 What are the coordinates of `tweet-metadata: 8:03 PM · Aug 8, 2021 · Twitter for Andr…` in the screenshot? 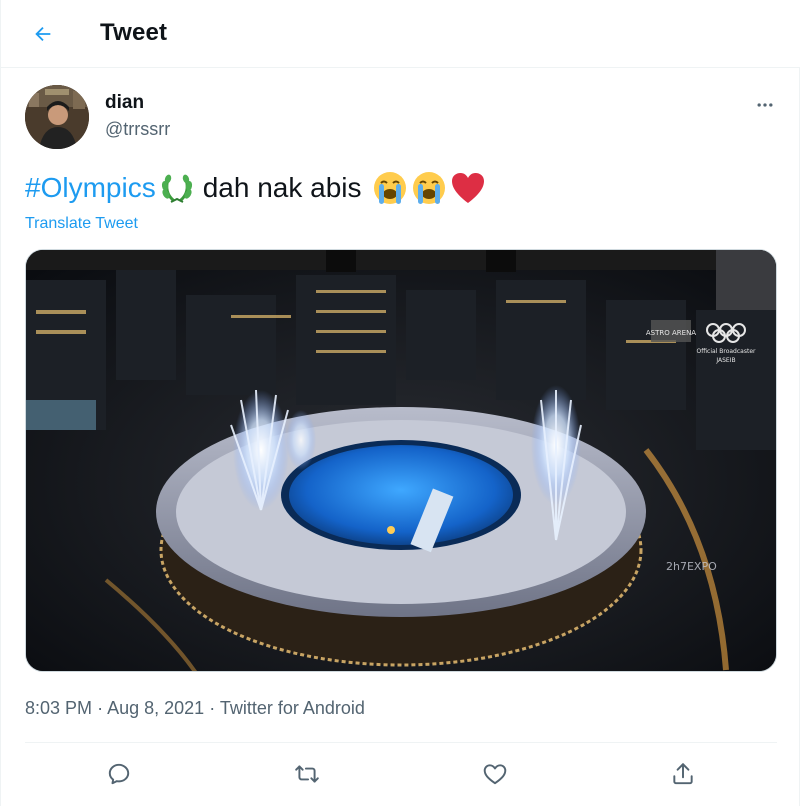 It's located at (195, 708).